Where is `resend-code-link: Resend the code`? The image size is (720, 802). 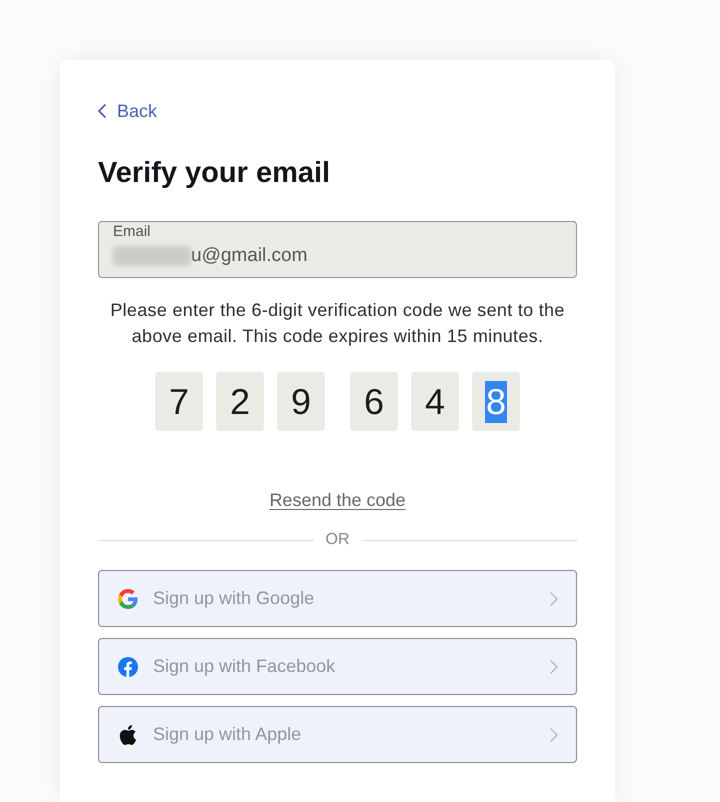
resend-code-link: Resend the code is located at coordinates (337, 500).